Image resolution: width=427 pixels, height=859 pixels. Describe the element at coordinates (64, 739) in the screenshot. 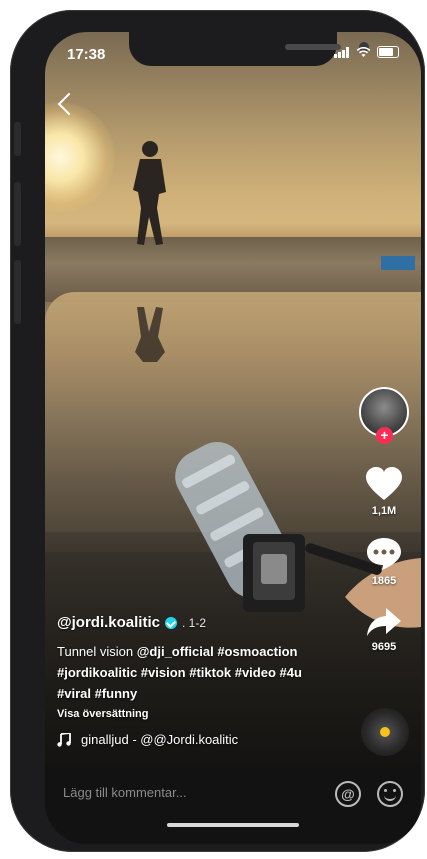

I see `music-note-icon` at that location.